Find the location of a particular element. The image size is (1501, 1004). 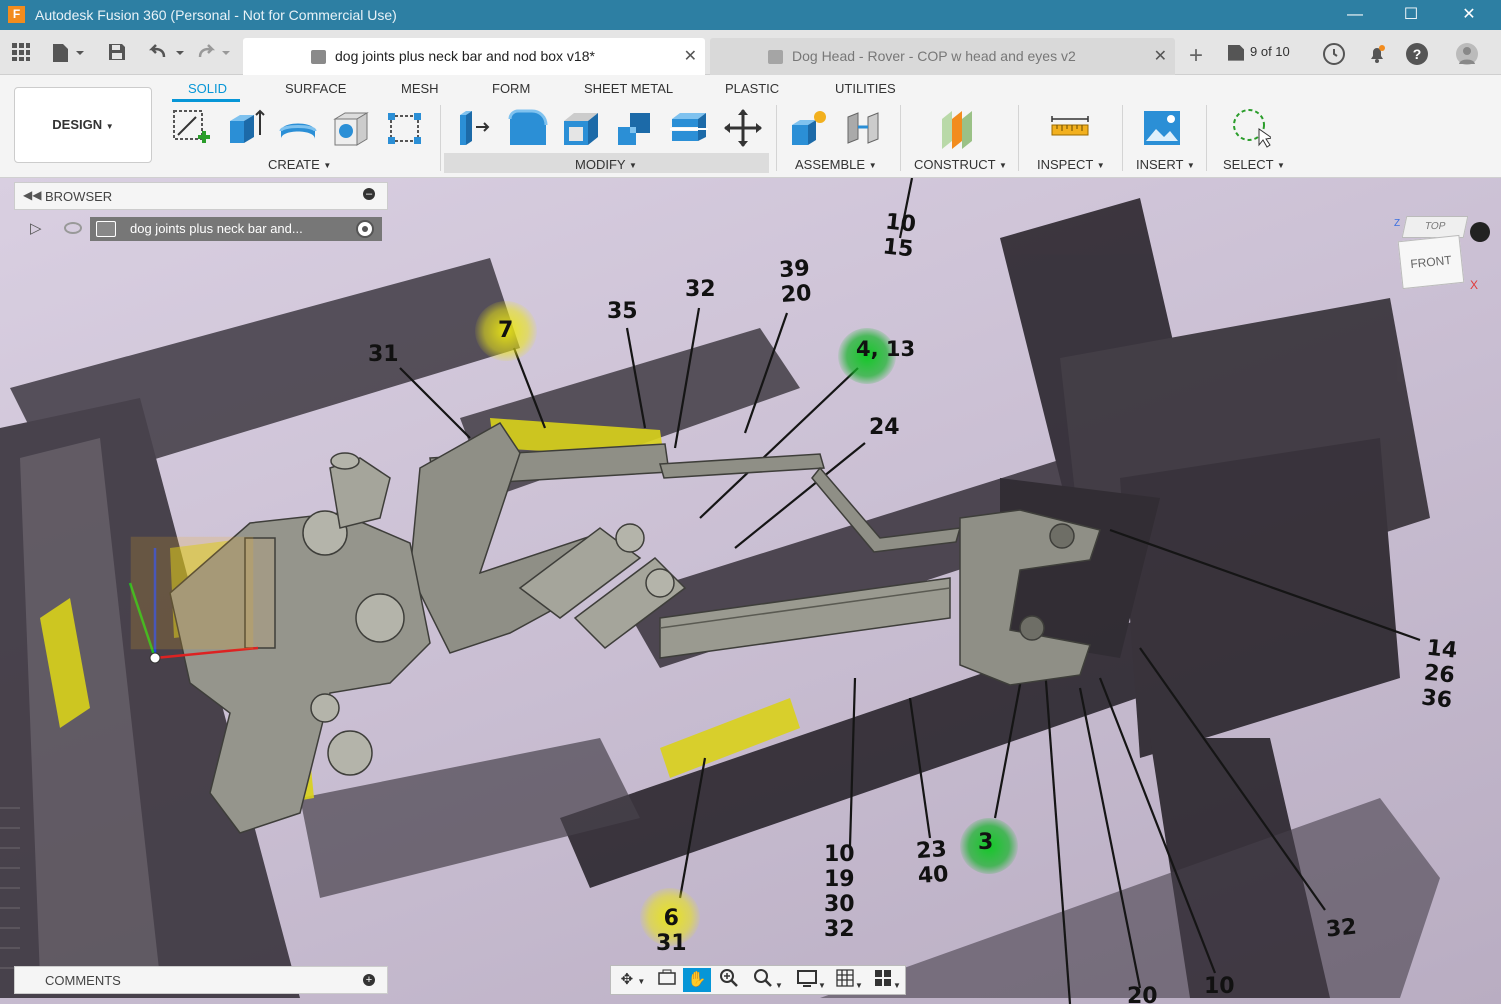

close-window-button: ✕ is located at coordinates (1469, 15).